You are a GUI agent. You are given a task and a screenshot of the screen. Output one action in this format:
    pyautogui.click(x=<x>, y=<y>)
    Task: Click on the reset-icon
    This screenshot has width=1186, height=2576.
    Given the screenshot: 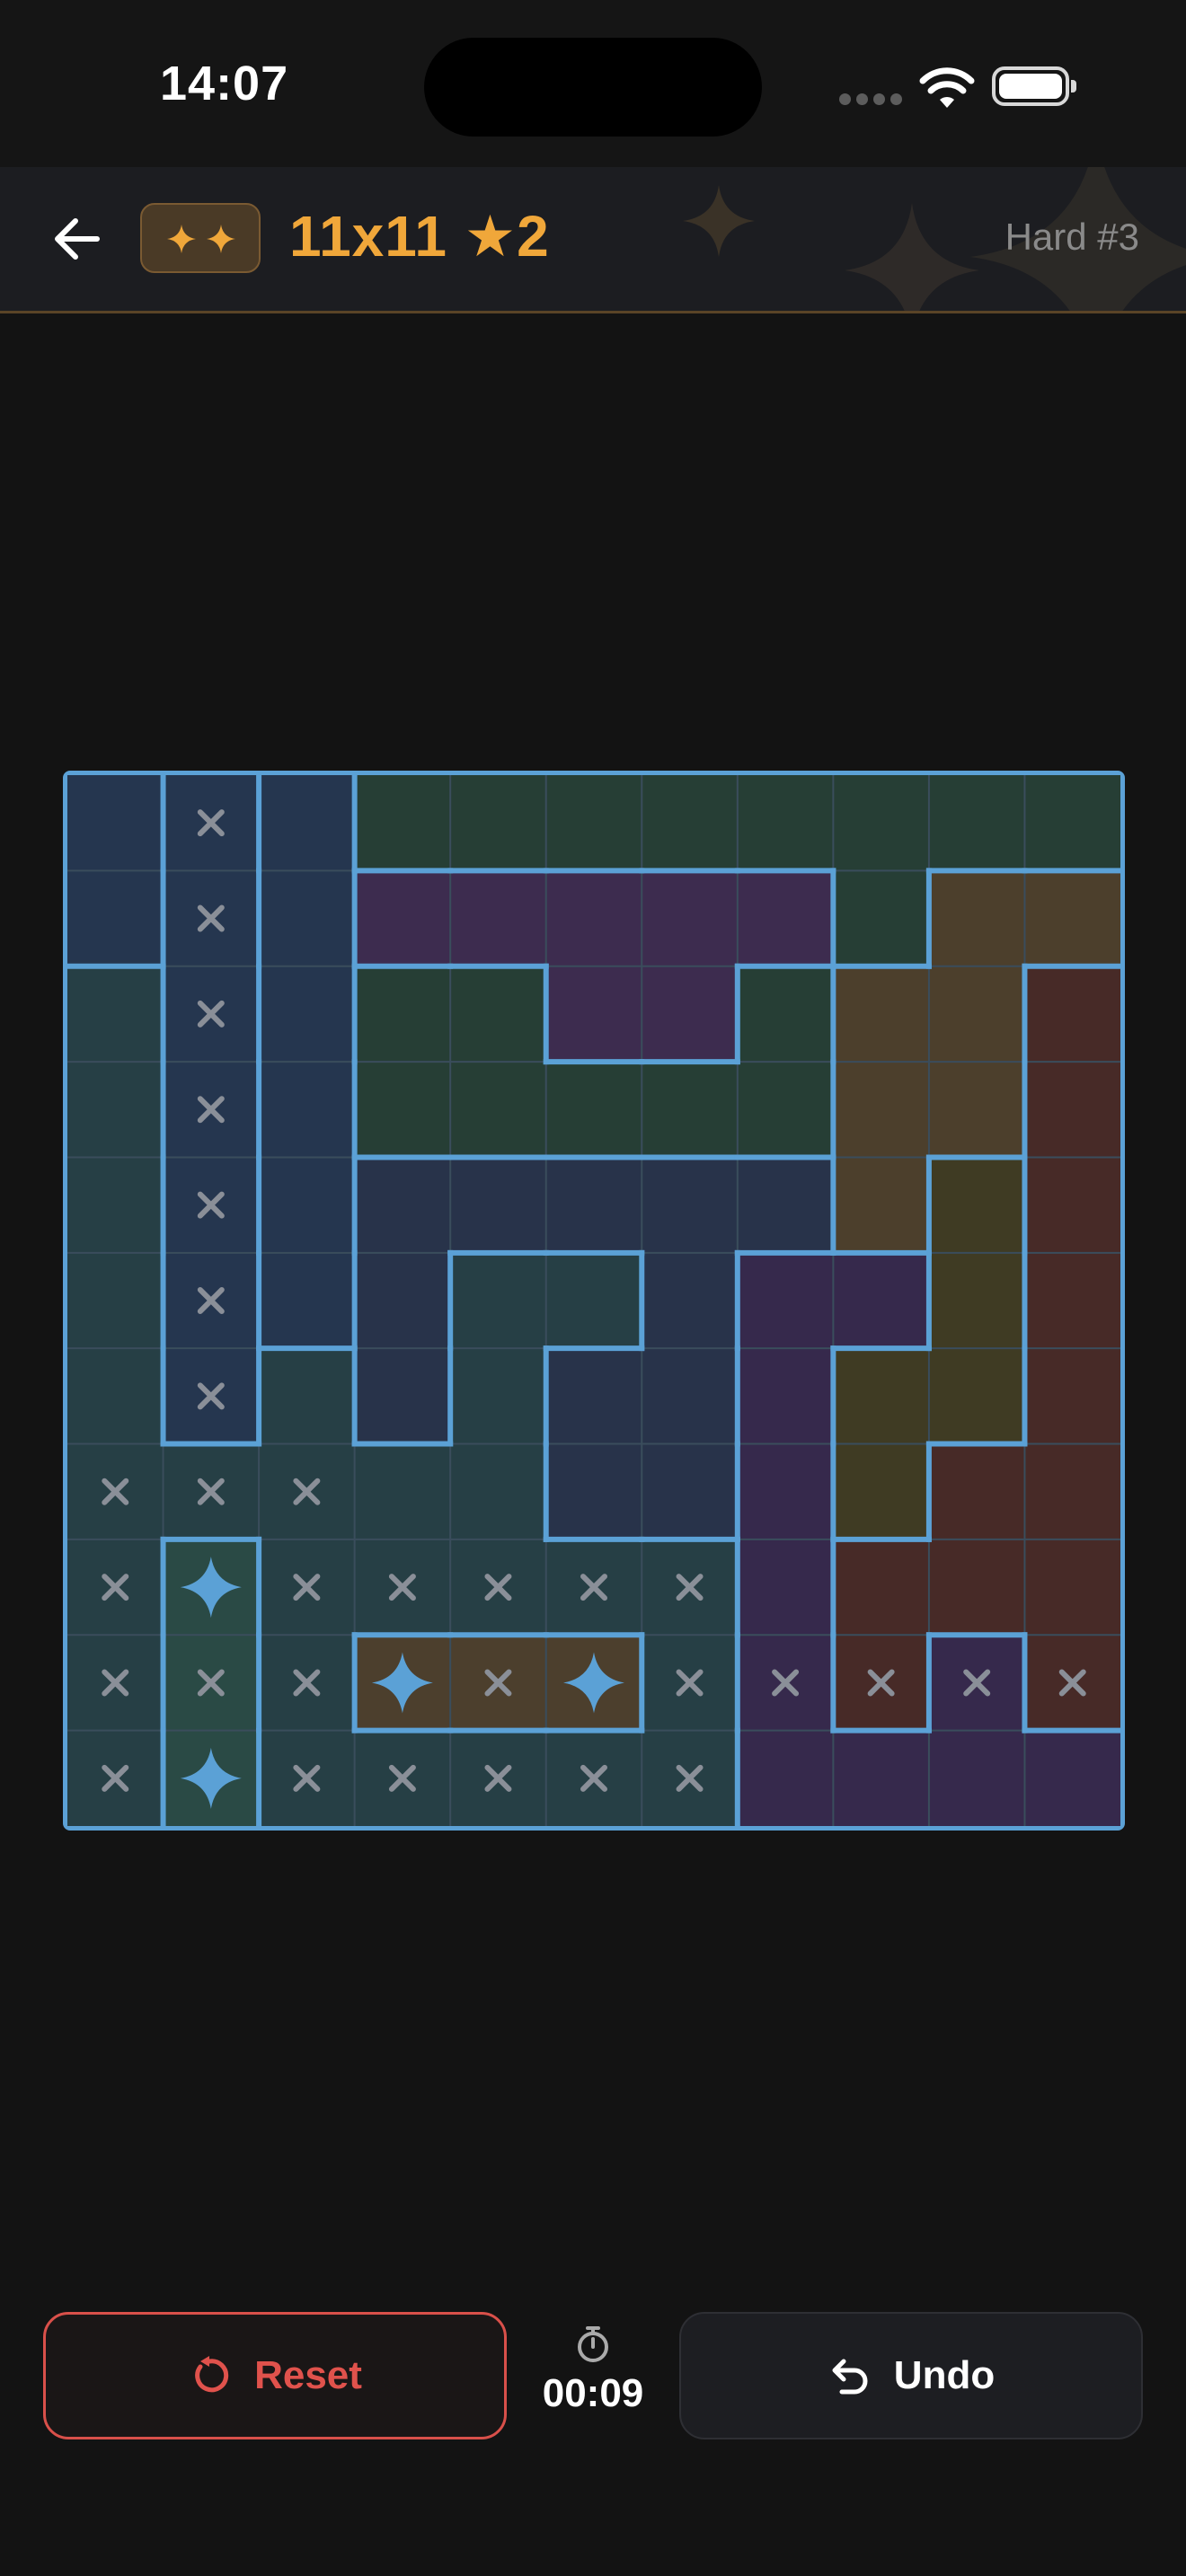 What is the action you would take?
    pyautogui.click(x=212, y=2374)
    